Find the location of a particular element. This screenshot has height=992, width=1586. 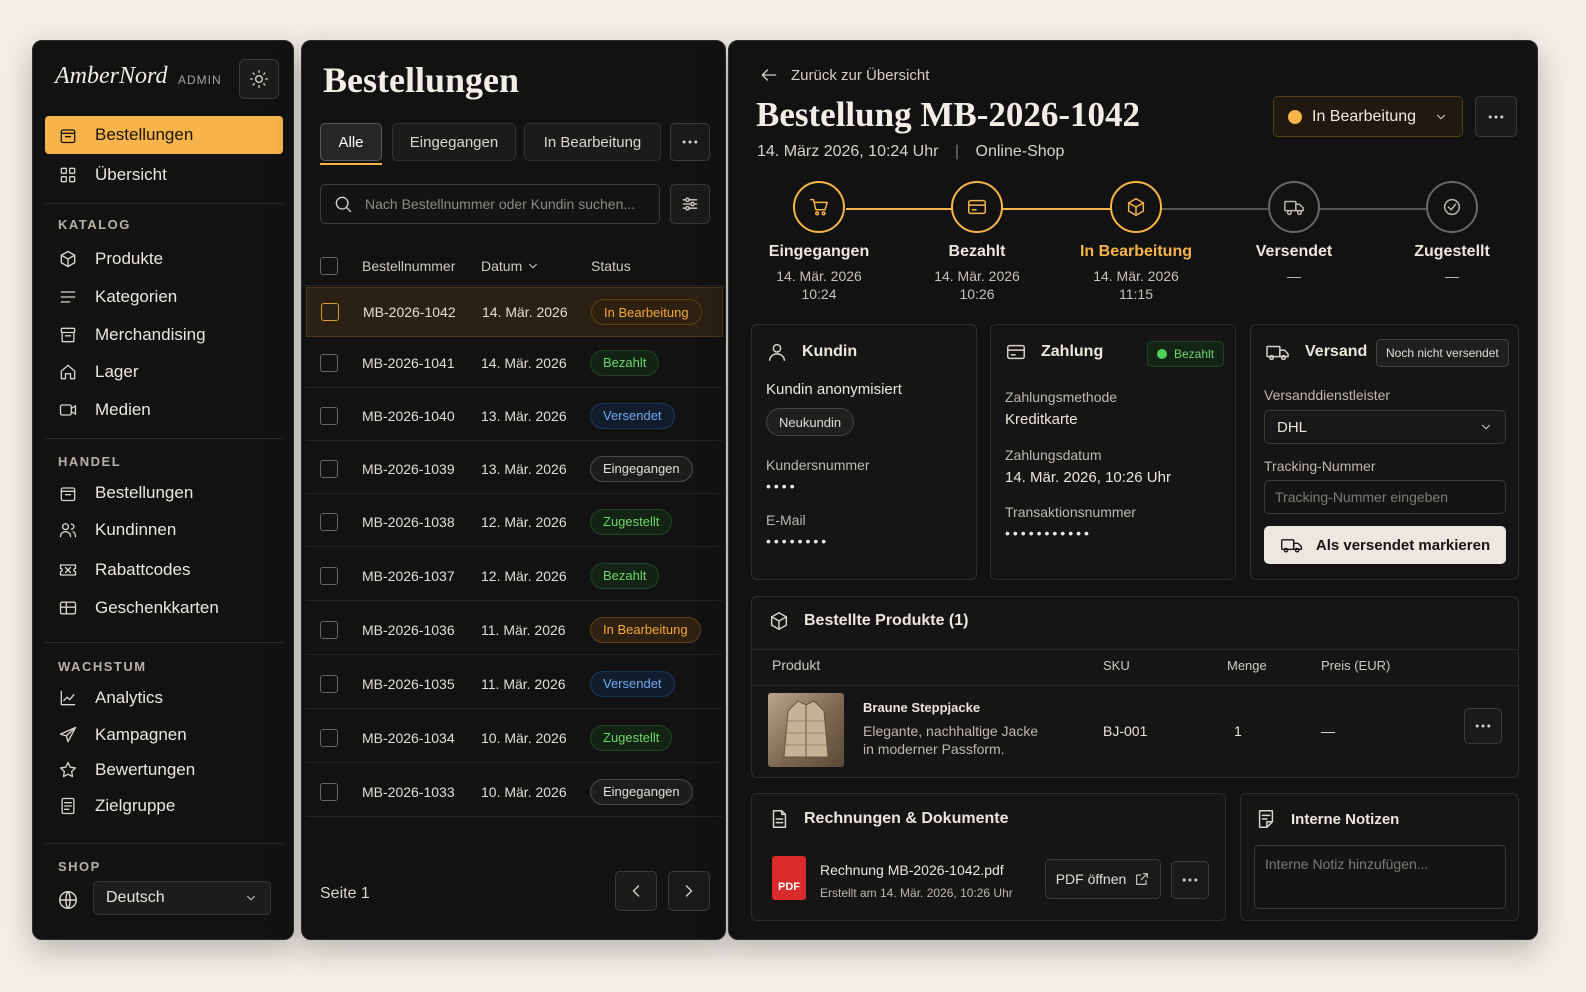

mark-shipped-button: Als versendet markieren is located at coordinates (1385, 545).